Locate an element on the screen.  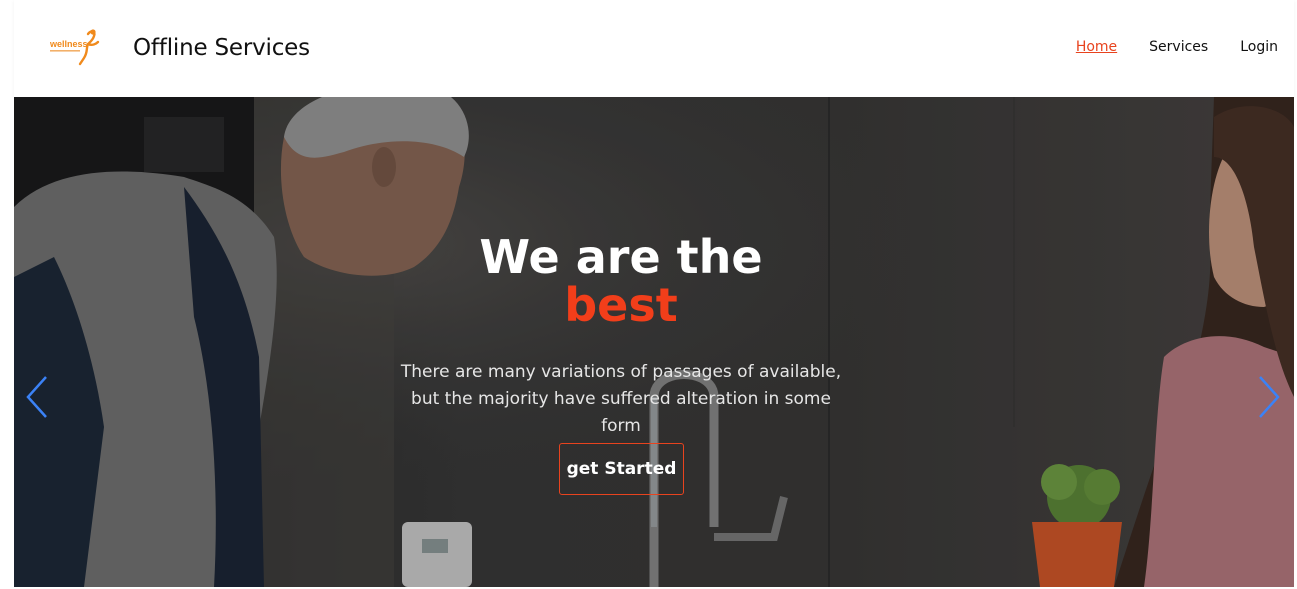
hero-title-accent: best is located at coordinates (621, 305).